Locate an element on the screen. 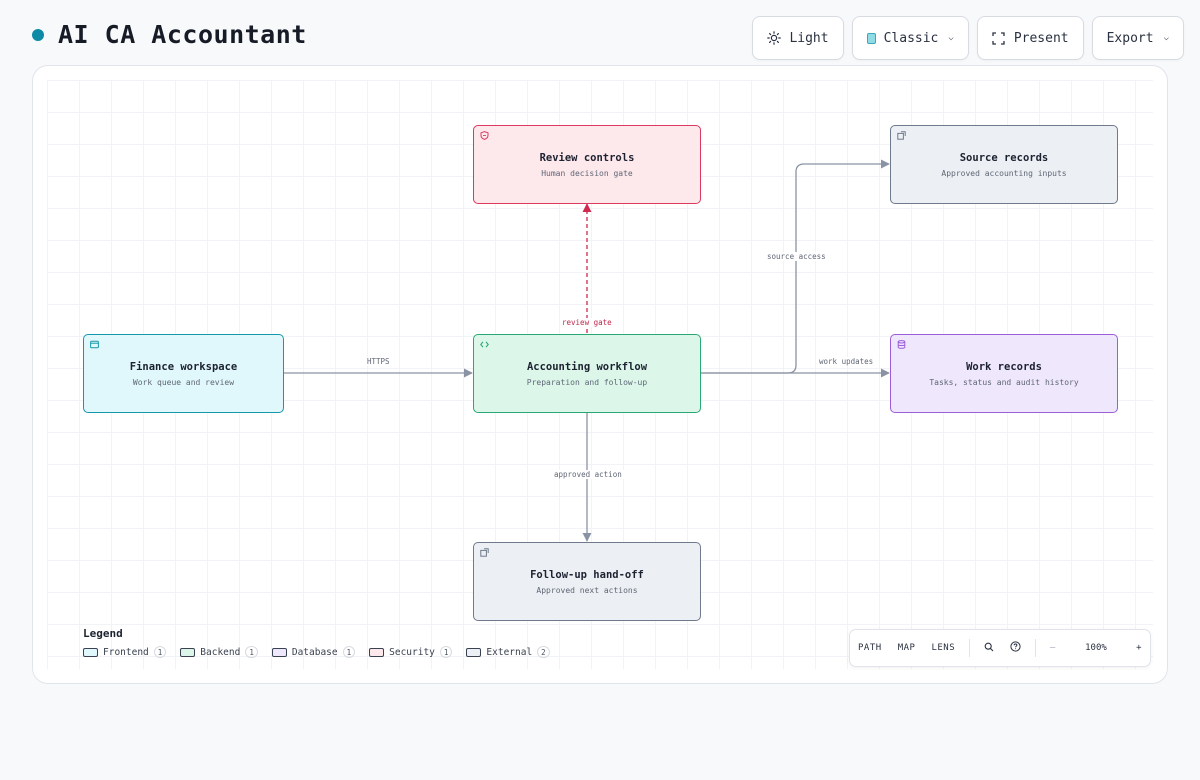 This screenshot has width=1200, height=780. map-controls: PATH MAP LENS — 100% + is located at coordinates (1000, 648).